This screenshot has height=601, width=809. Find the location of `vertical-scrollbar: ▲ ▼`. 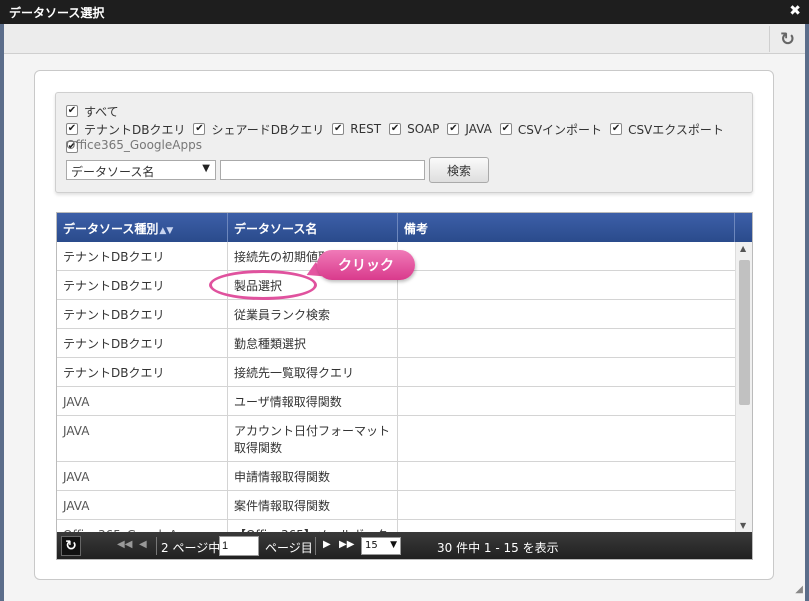

vertical-scrollbar: ▲ ▼ is located at coordinates (743, 387).